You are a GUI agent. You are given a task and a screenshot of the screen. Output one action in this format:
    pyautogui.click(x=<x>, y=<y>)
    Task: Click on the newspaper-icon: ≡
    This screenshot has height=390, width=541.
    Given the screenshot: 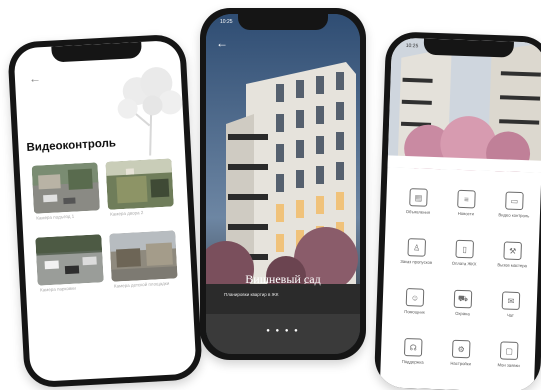 What is the action you would take?
    pyautogui.click(x=466, y=199)
    